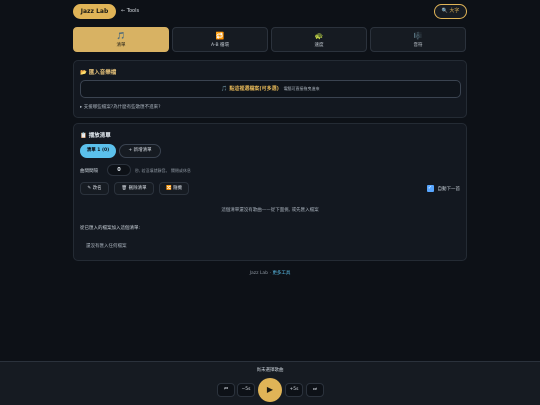 The width and height of the screenshot is (540, 405). I want to click on tab-label: A-B 循環, so click(220, 45).